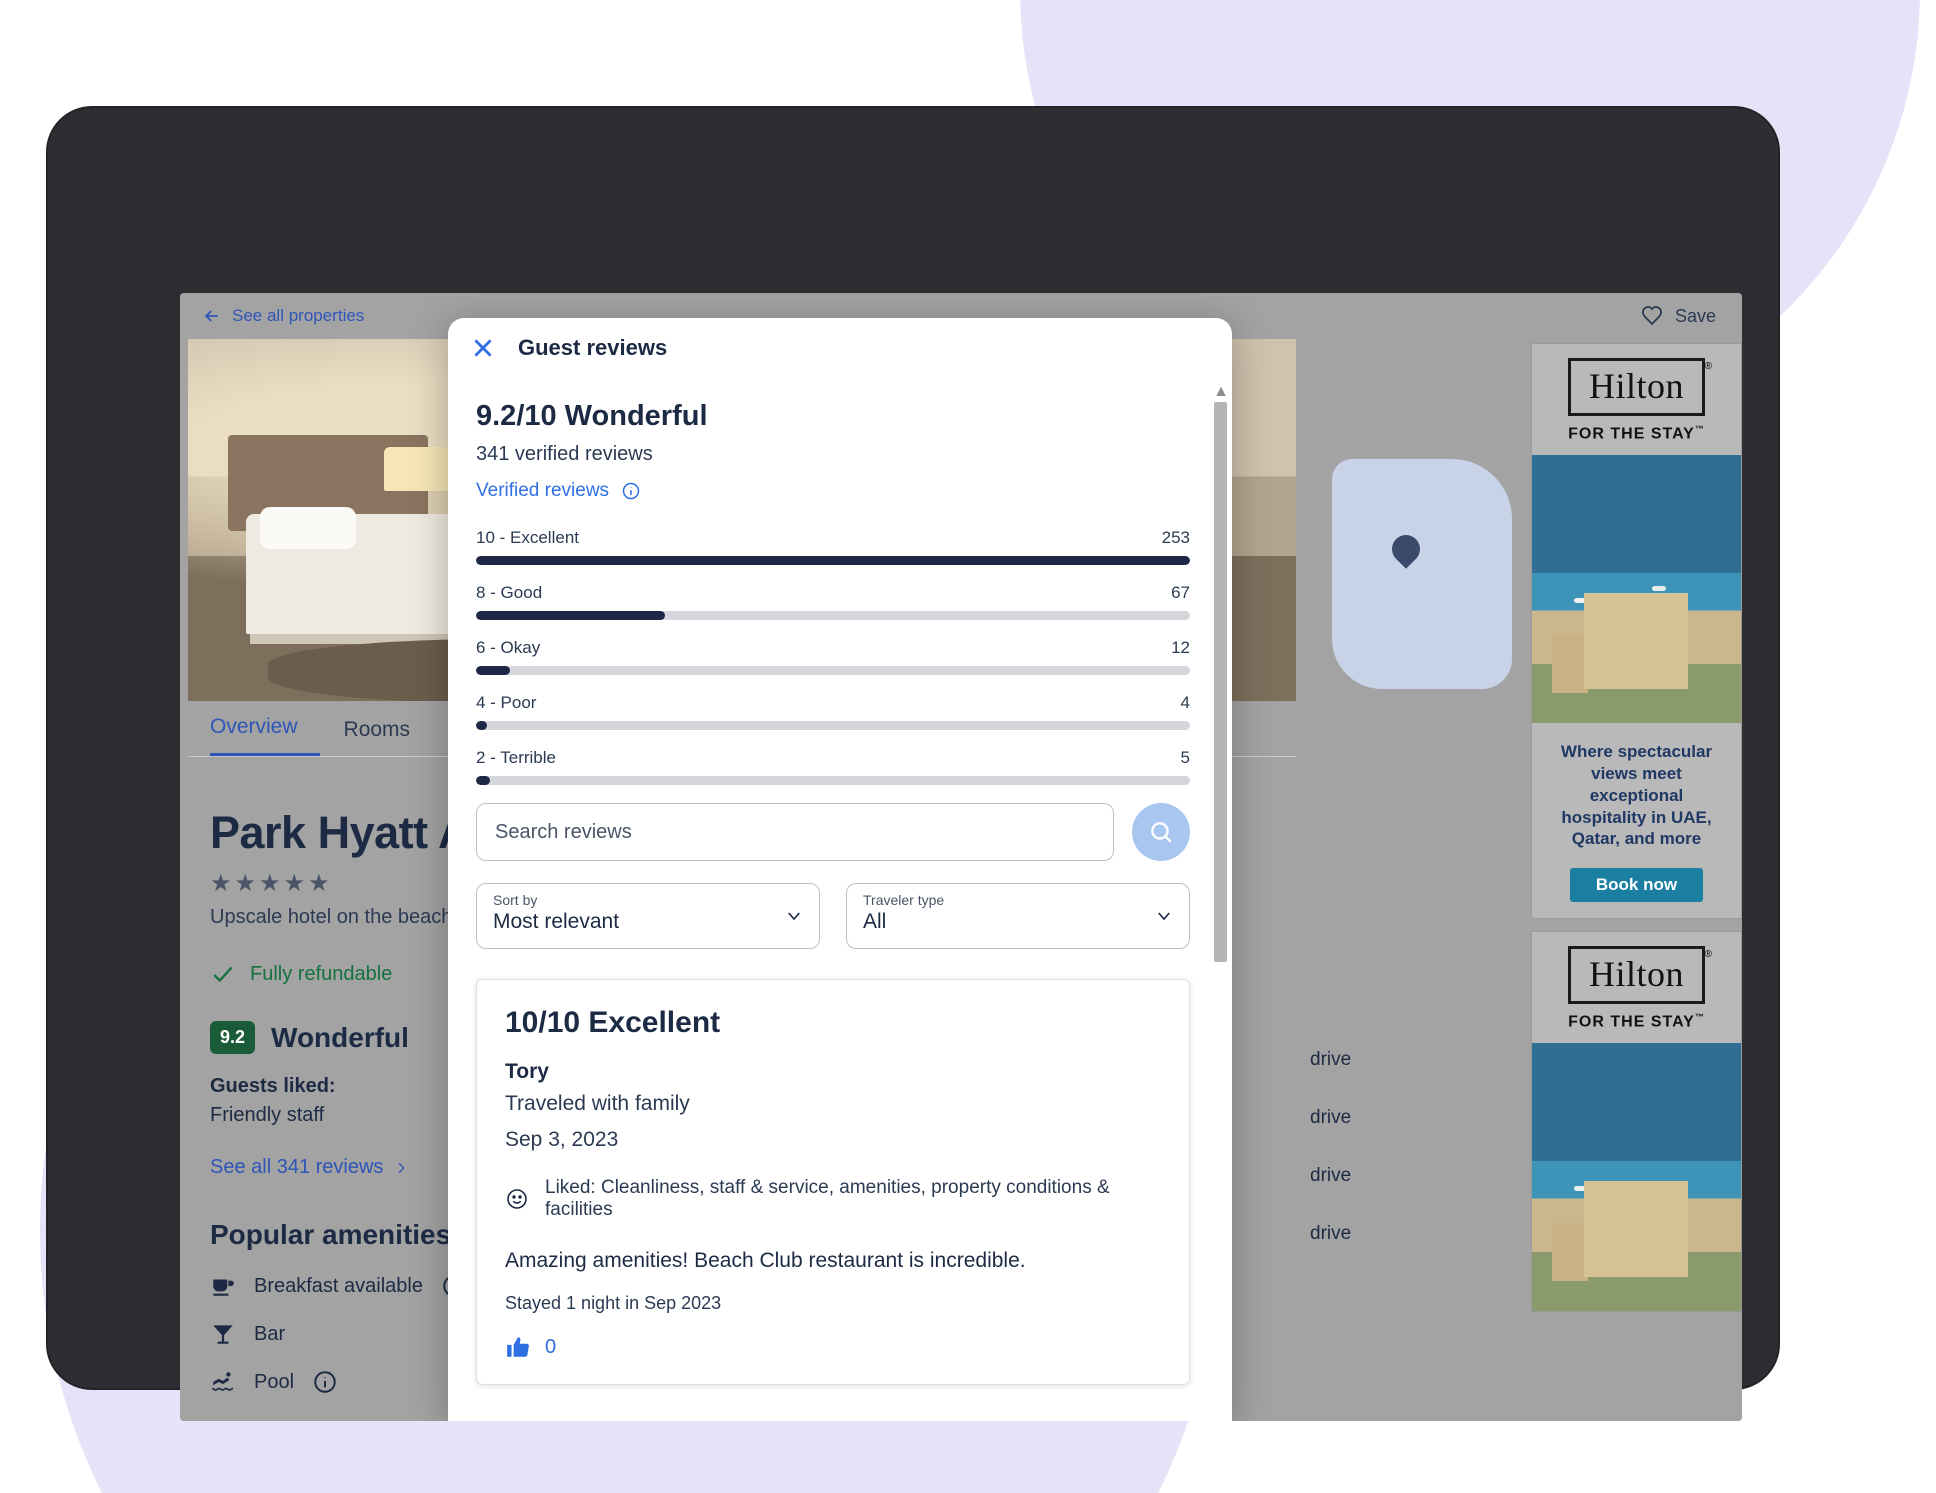 This screenshot has width=1936, height=1493. What do you see at coordinates (840, 348) in the screenshot?
I see `modal-header: Guest reviews` at bounding box center [840, 348].